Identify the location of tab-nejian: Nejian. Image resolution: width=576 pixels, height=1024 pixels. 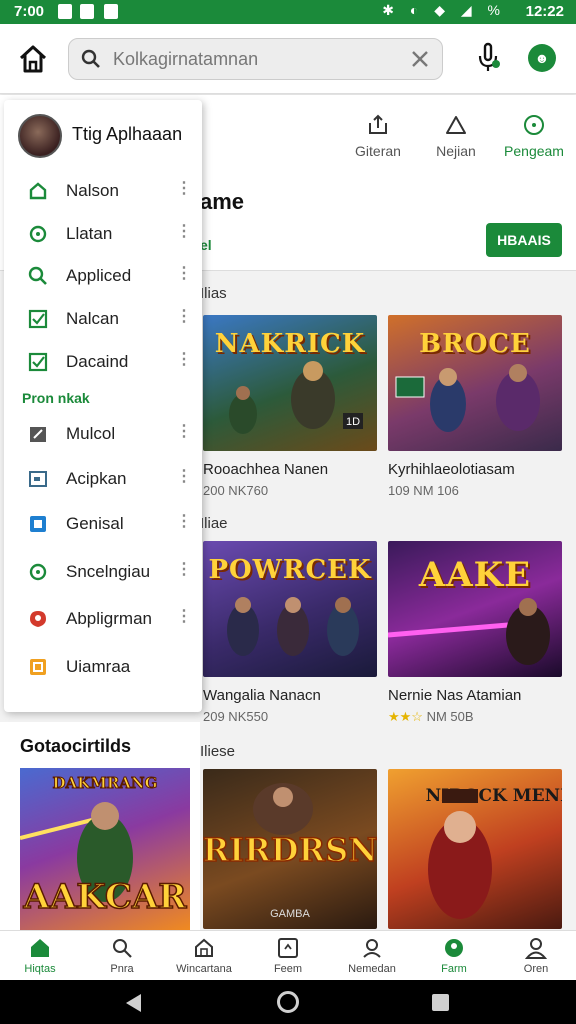
(456, 136).